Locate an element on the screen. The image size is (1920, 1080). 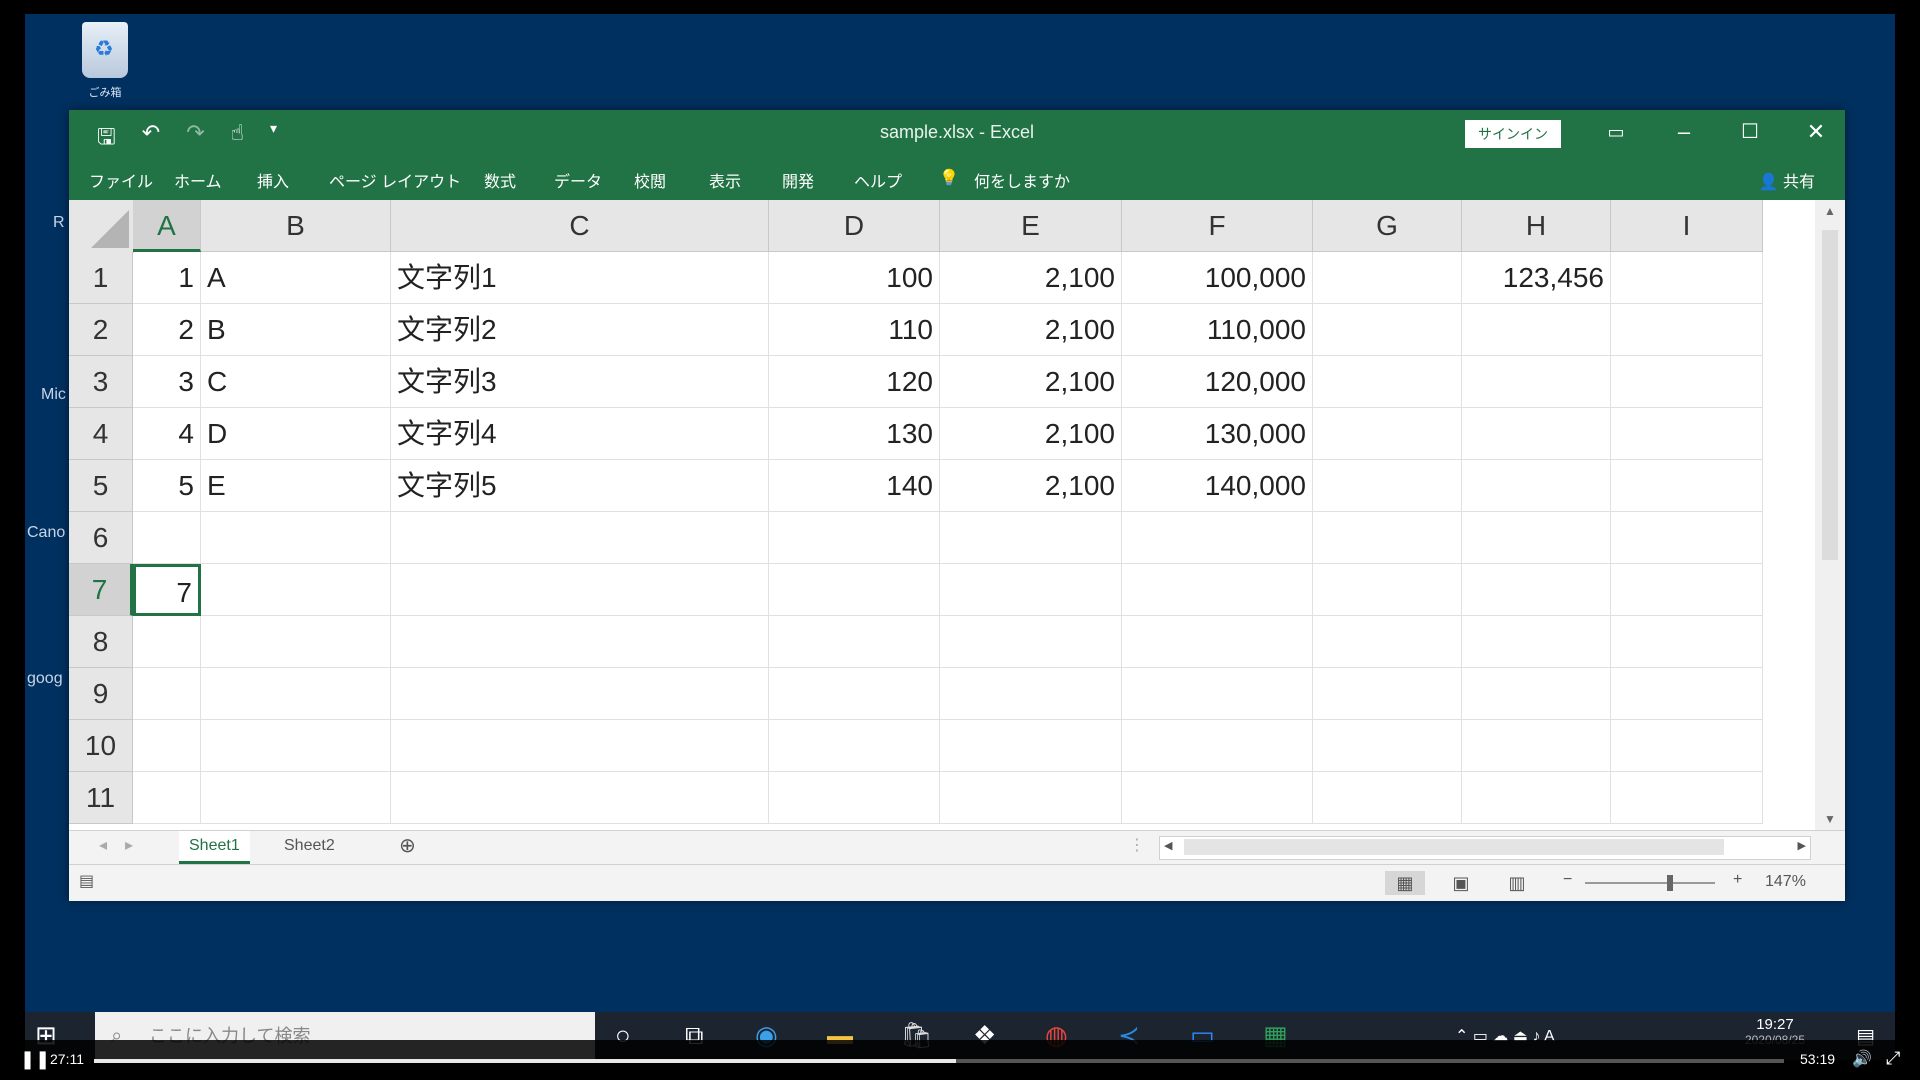
page-break-preview-icon: ▥ is located at coordinates (1517, 883).